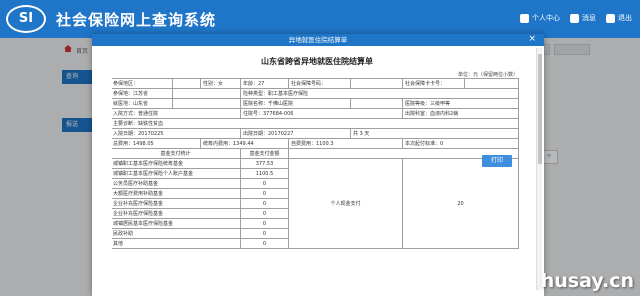 This screenshot has height=296, width=640. What do you see at coordinates (295, 133) in the screenshot?
I see `info-cell: 出院日期：20170227` at bounding box center [295, 133].